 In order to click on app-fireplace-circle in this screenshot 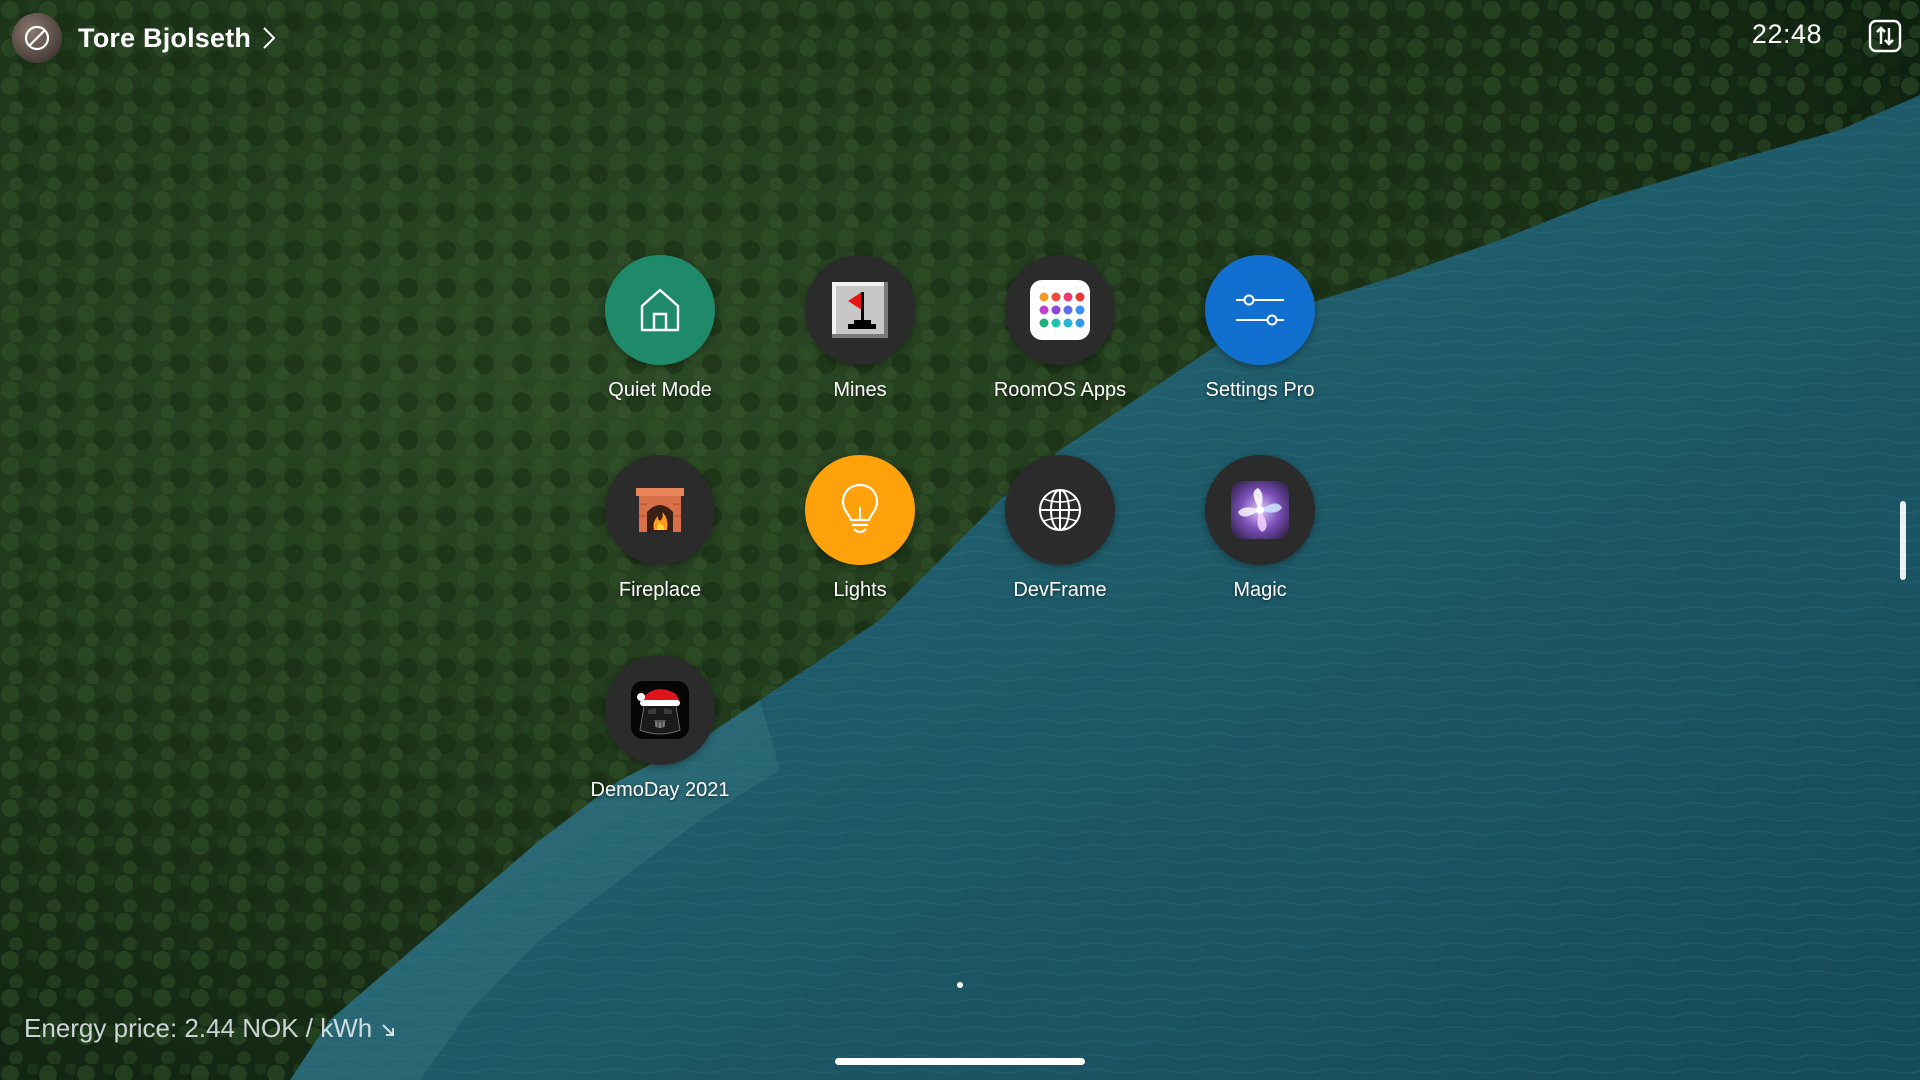, I will do `click(660, 510)`.